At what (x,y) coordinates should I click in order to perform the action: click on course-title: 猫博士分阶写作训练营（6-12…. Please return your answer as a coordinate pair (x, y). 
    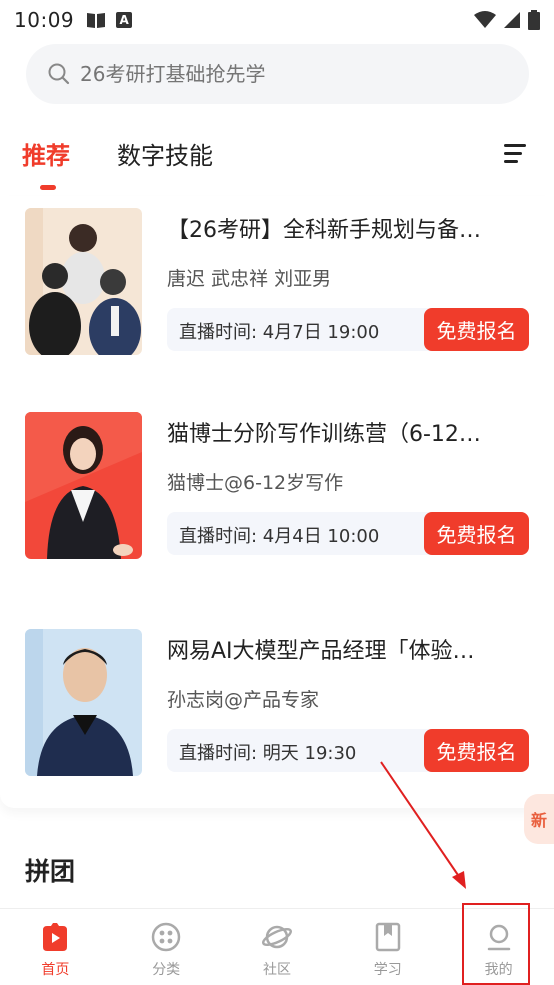
    Looking at the image, I should click on (347, 432).